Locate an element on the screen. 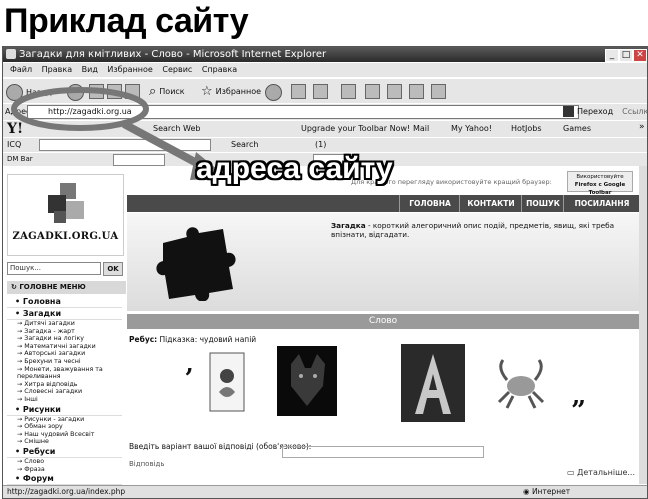 The width and height of the screenshot is (648, 499). annotation-label: адреса сайту is located at coordinates (294, 168).